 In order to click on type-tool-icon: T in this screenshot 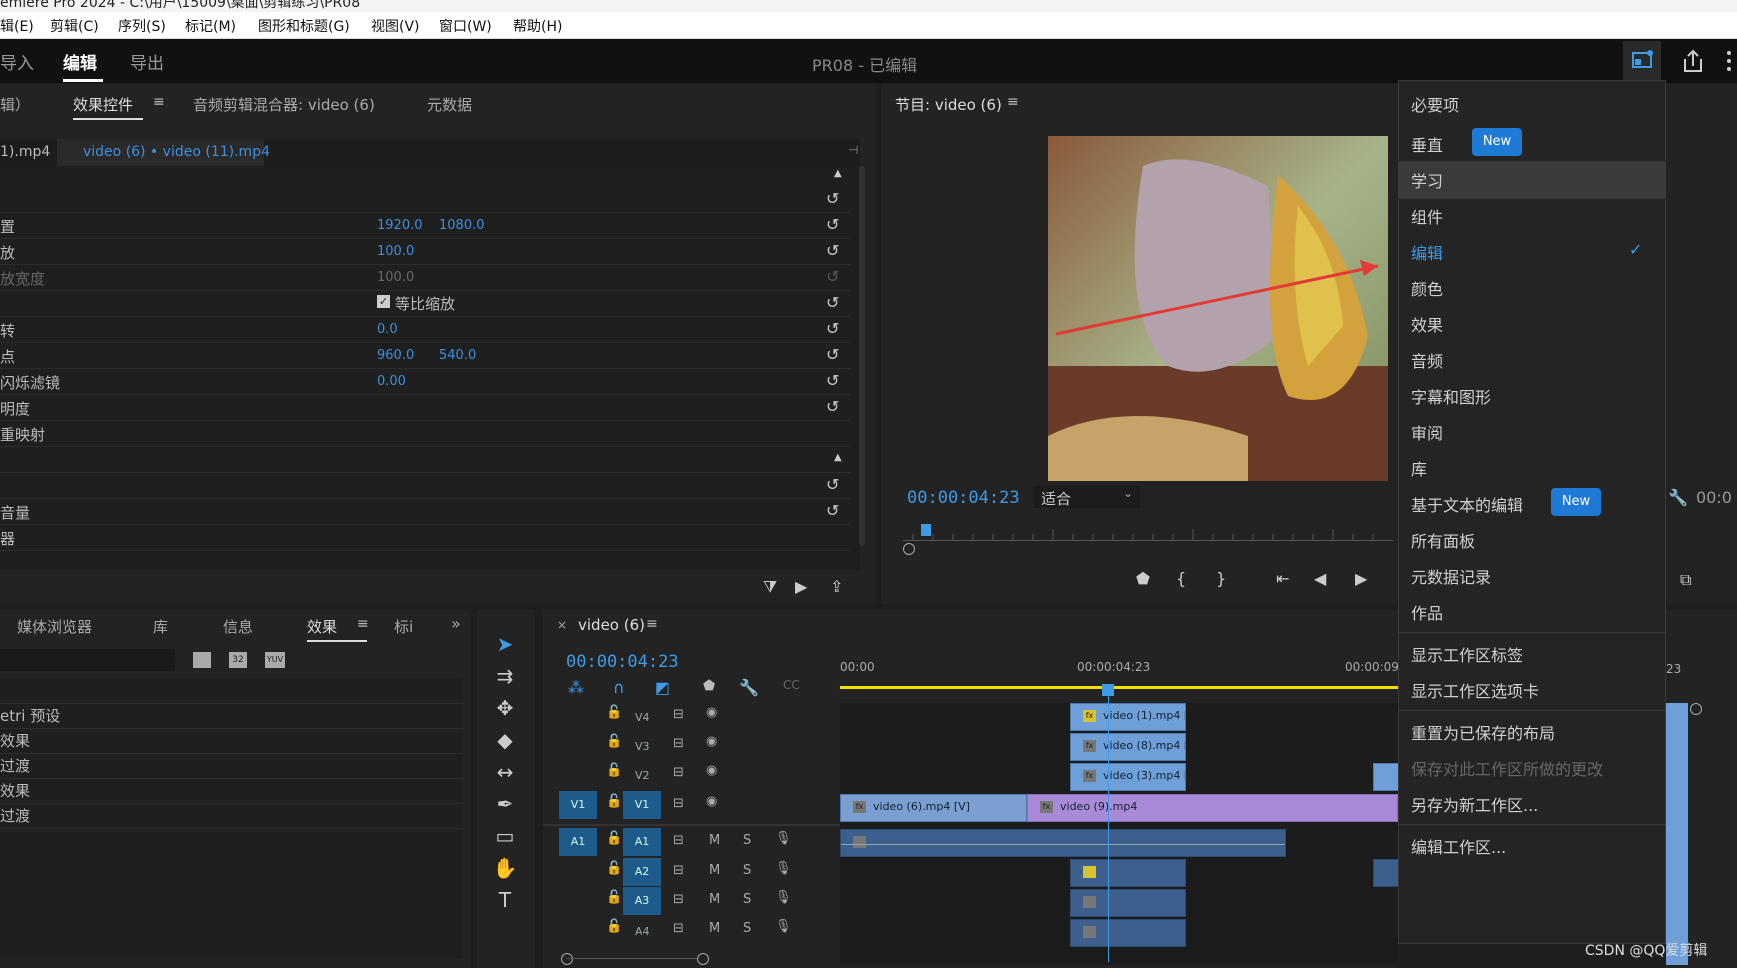, I will do `click(505, 901)`.